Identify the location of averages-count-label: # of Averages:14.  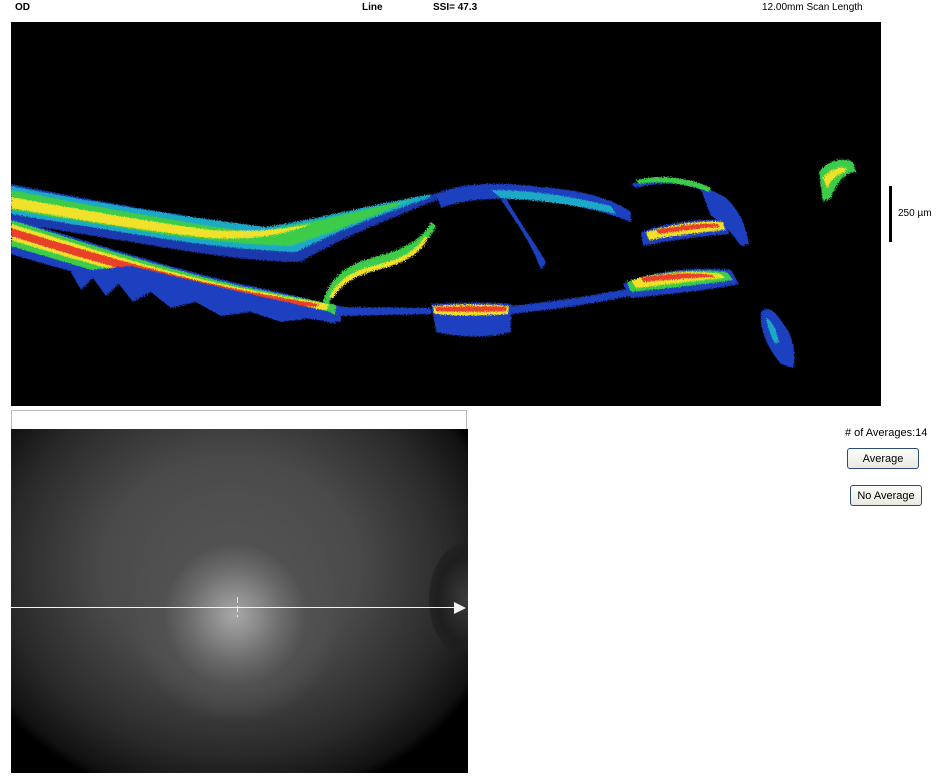
(886, 433).